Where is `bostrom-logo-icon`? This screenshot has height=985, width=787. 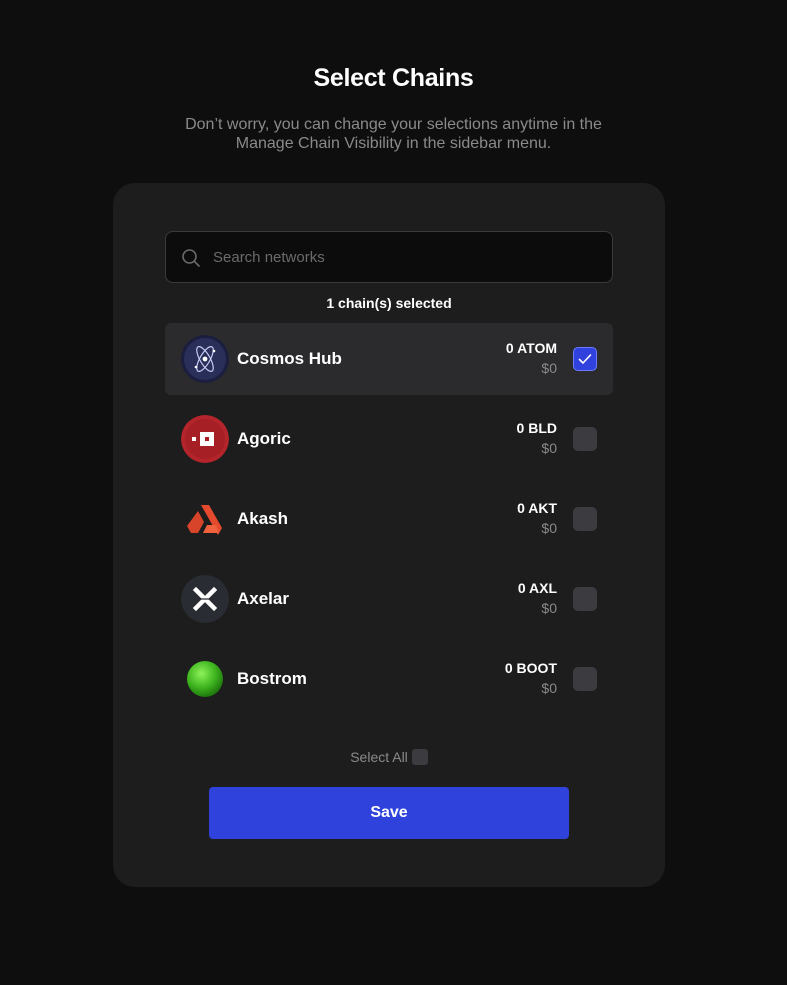 bostrom-logo-icon is located at coordinates (205, 679).